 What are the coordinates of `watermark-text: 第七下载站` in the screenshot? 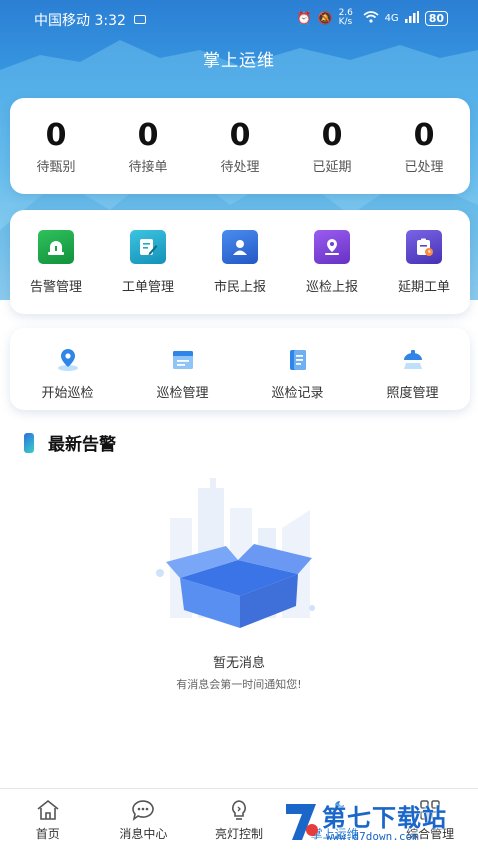 It's located at (384, 818).